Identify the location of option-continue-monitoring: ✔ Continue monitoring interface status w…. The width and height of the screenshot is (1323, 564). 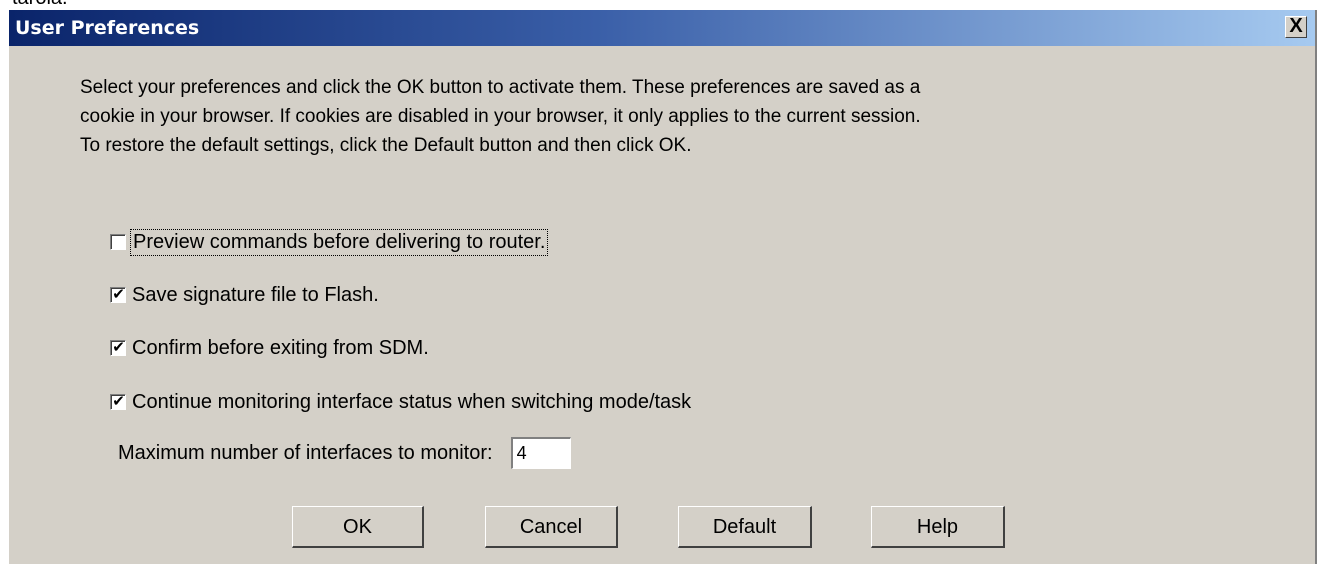
(400, 402).